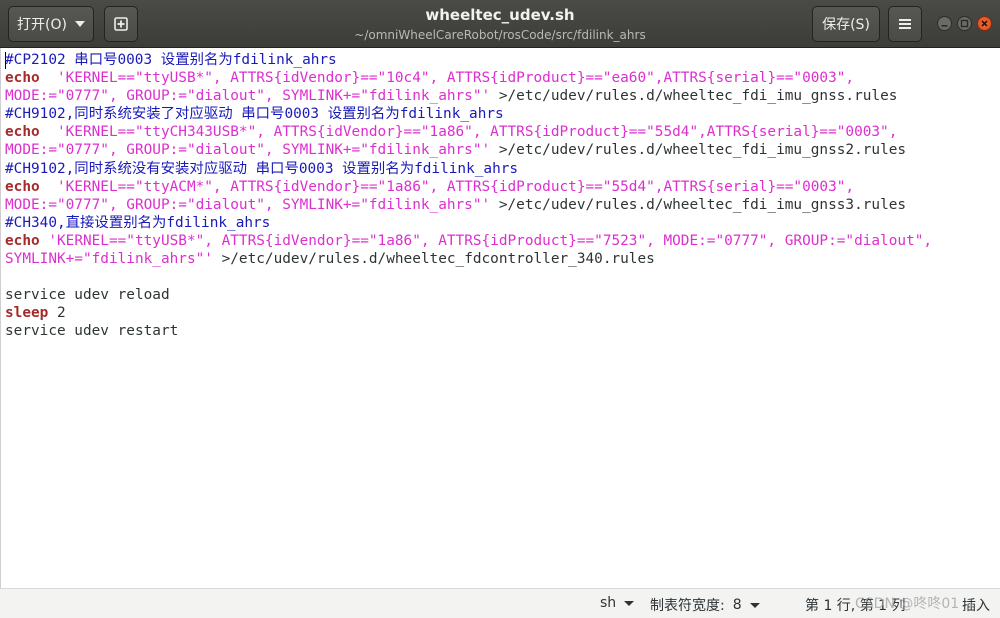  Describe the element at coordinates (27, 313) in the screenshot. I see `code-keyword: sleep` at that location.